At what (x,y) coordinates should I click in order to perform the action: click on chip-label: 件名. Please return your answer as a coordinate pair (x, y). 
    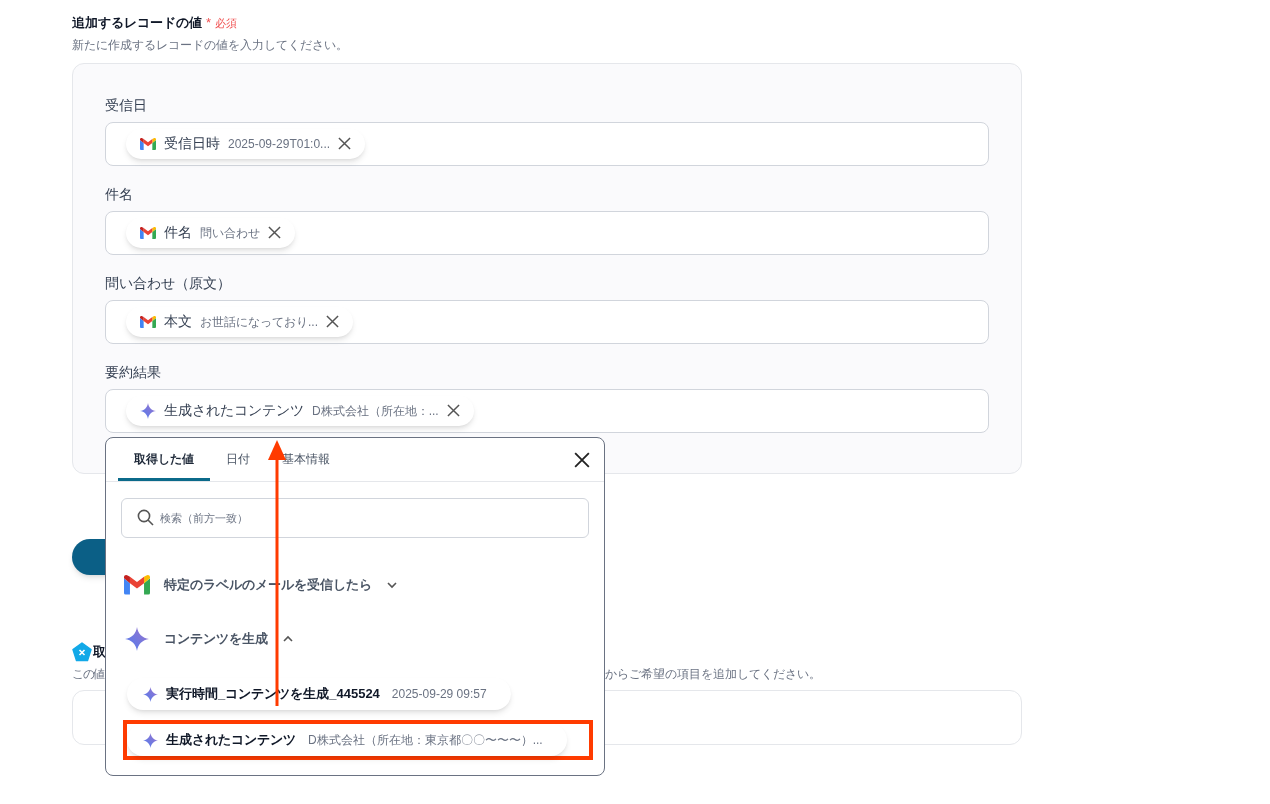
    Looking at the image, I should click on (178, 232).